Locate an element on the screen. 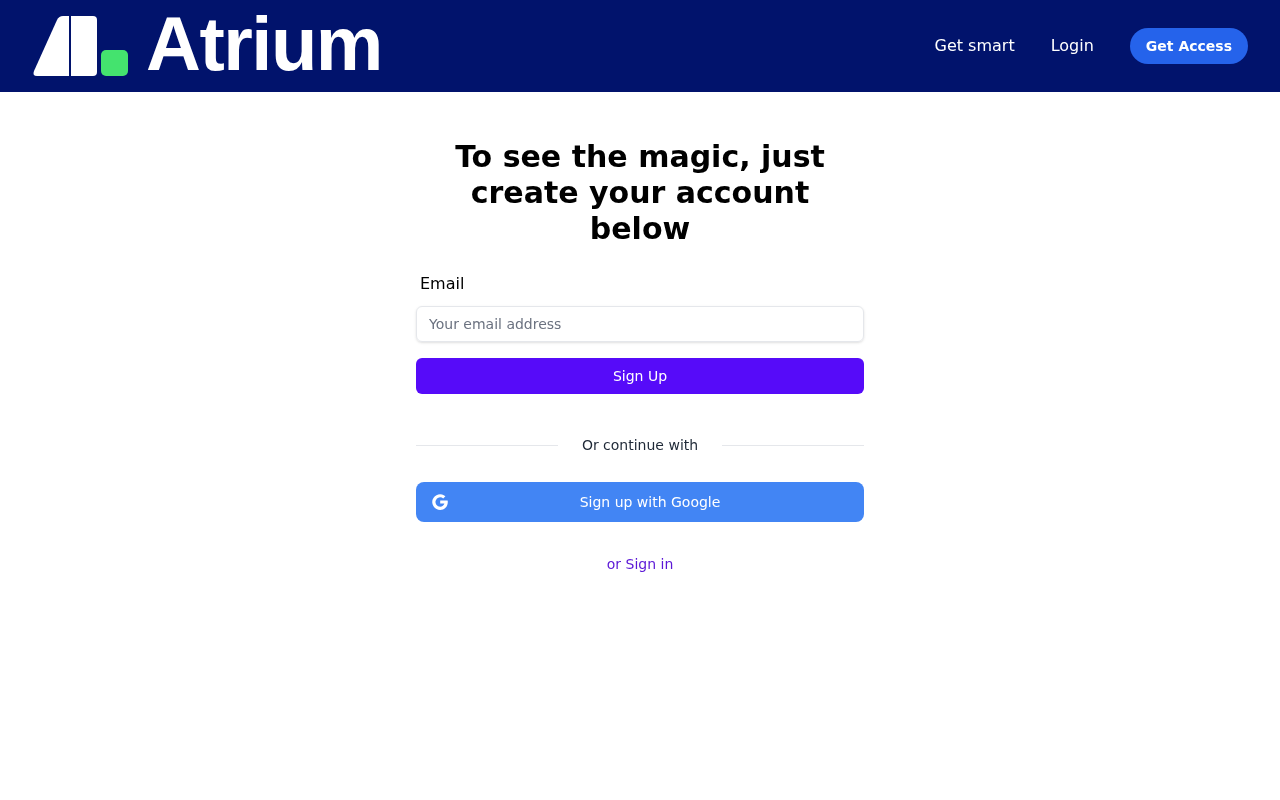 The height and width of the screenshot is (800, 1280). signup-heading: To see the magic, just create your account below is located at coordinates (640, 193).